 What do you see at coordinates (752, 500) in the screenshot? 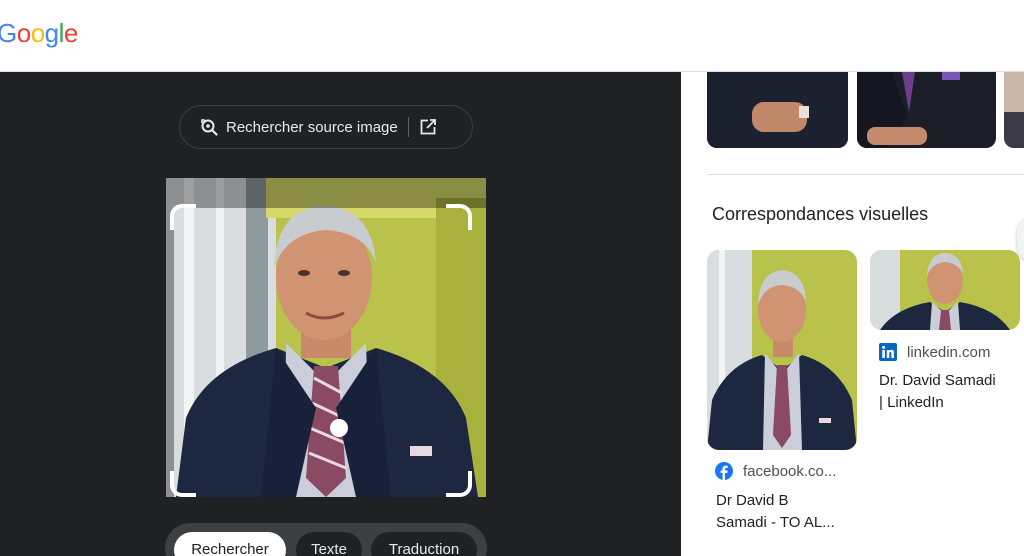
I see `match-title-line: Dr David B` at bounding box center [752, 500].